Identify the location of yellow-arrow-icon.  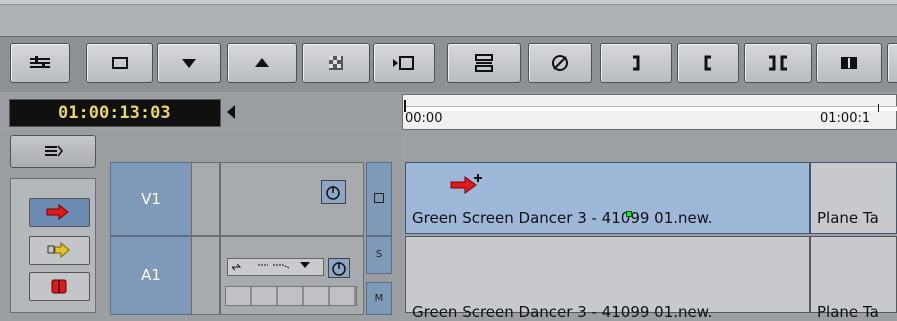
(58, 250).